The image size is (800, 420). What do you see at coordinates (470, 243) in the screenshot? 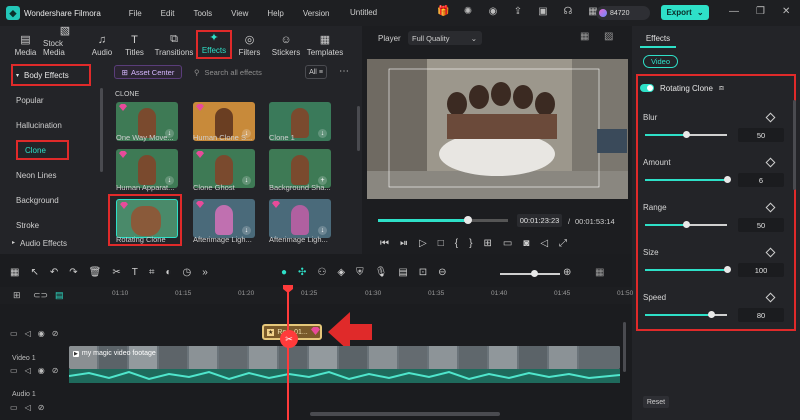
I see `mark-out-icon: }` at bounding box center [470, 243].